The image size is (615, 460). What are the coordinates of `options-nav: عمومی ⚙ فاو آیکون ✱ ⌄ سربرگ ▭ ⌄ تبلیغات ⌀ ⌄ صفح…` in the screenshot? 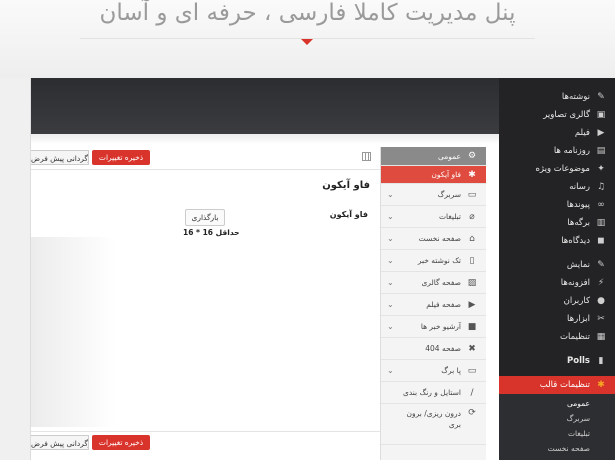 It's located at (433, 303).